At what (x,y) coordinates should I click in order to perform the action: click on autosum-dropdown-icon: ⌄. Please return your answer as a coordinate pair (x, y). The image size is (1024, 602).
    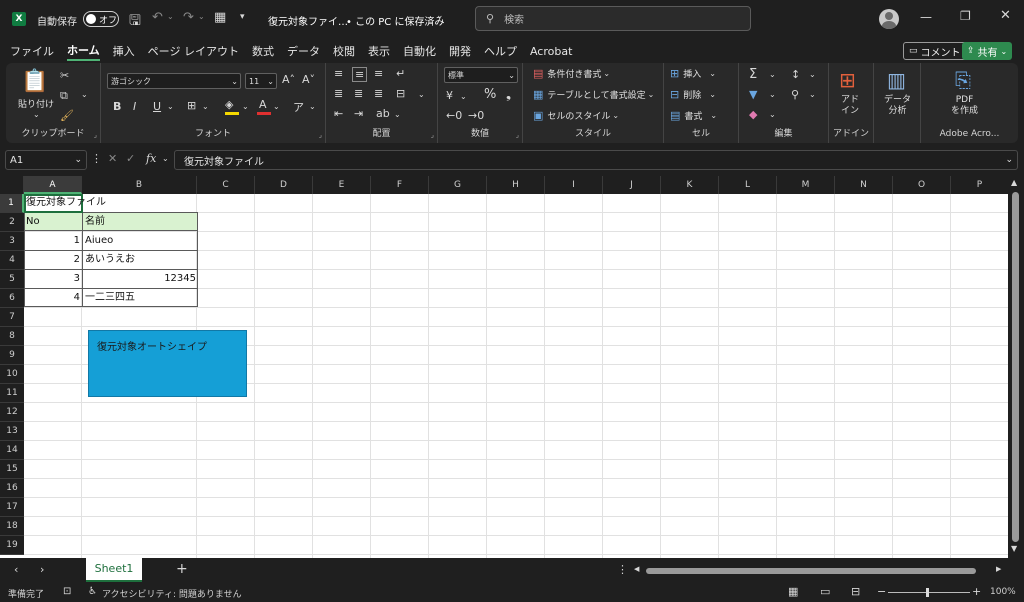
    Looking at the image, I should click on (772, 74).